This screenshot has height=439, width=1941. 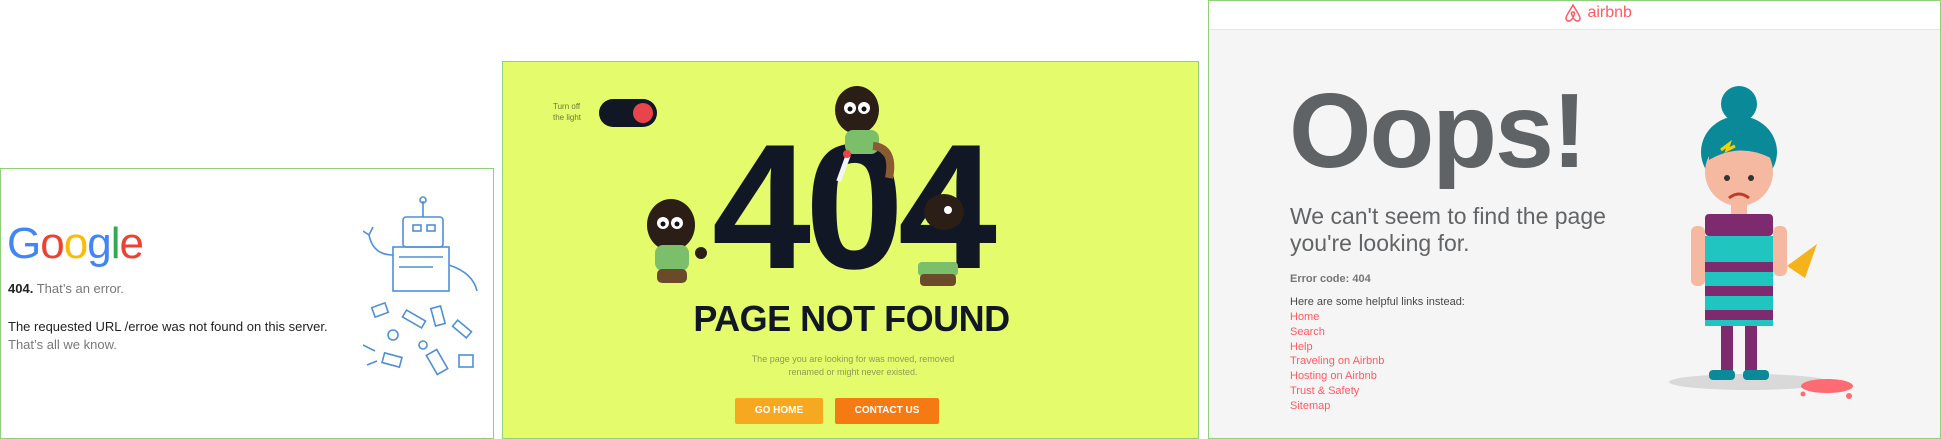 I want to click on page-title: PAGE NOT FOUND, so click(x=851, y=318).